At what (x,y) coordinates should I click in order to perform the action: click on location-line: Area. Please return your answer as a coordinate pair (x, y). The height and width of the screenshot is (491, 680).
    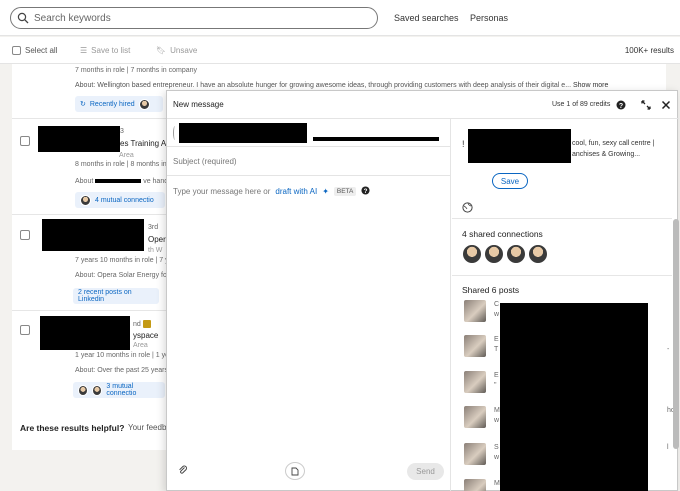
    Looking at the image, I should click on (104, 155).